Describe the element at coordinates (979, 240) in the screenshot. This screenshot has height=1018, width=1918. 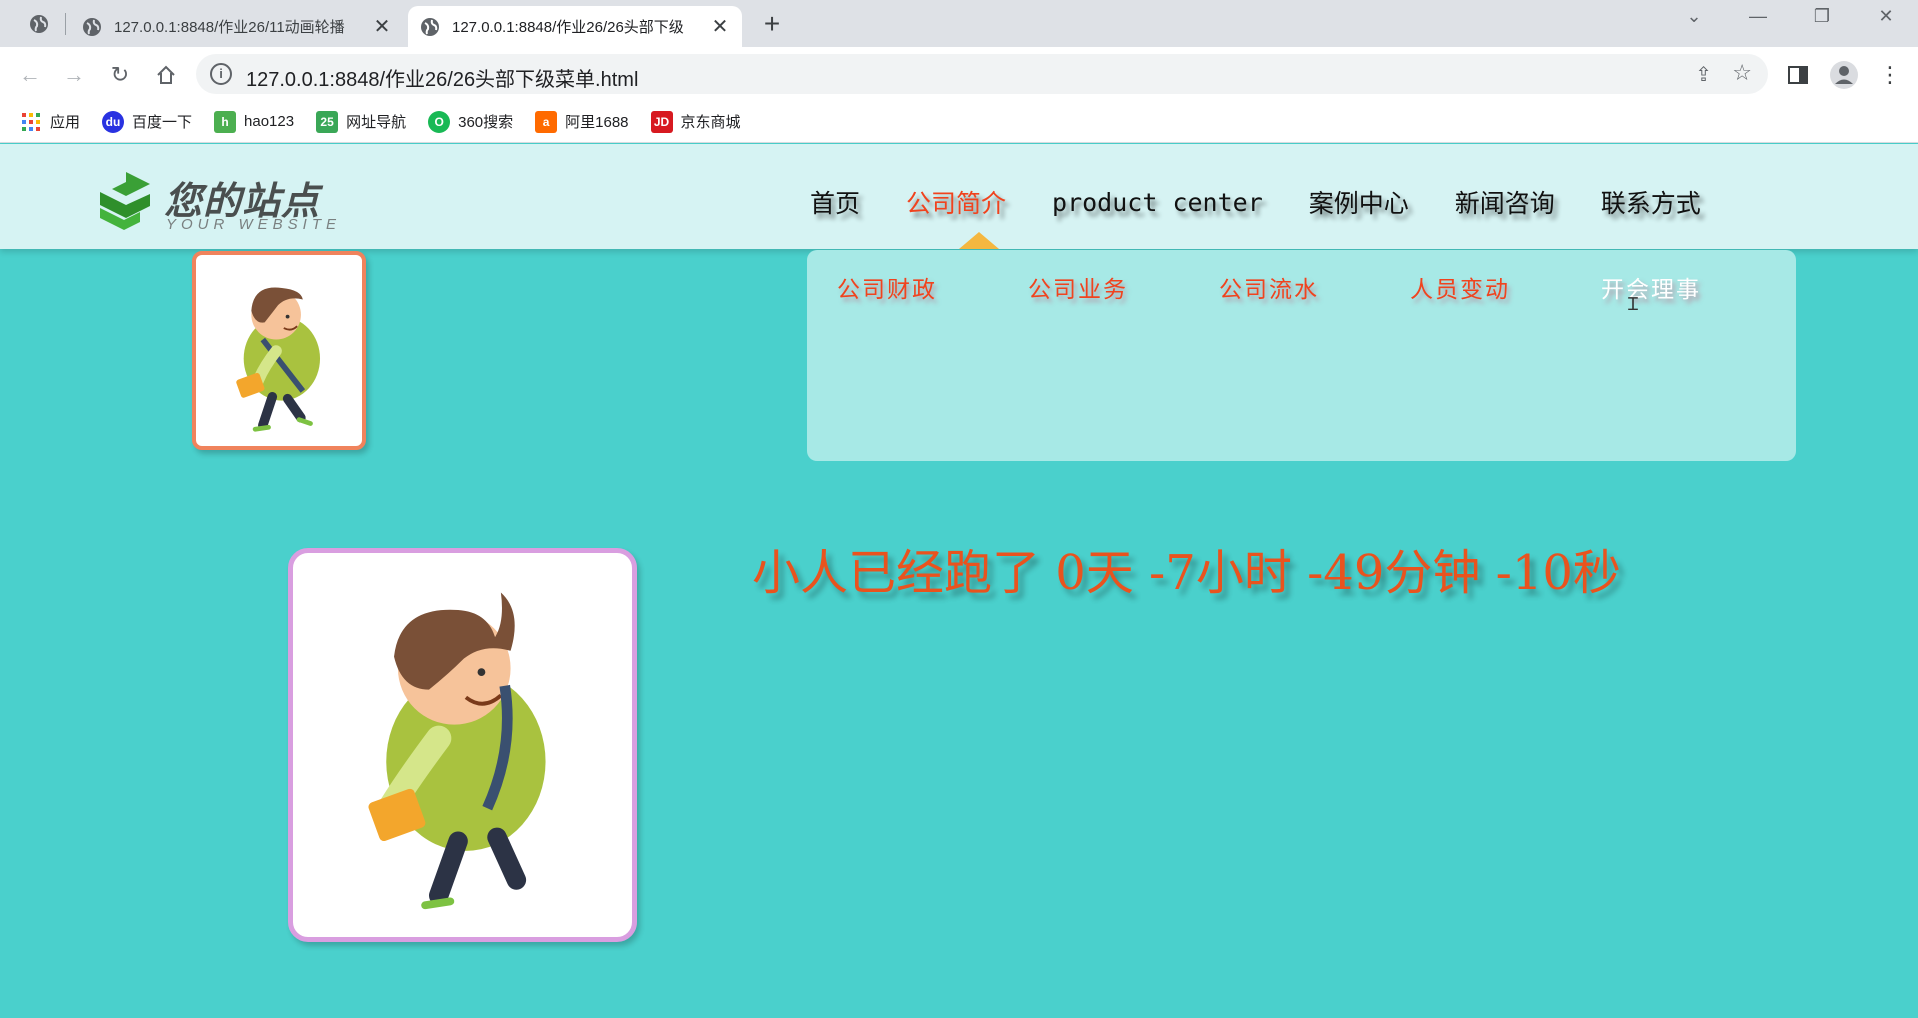
I see `active-nav-caret` at that location.